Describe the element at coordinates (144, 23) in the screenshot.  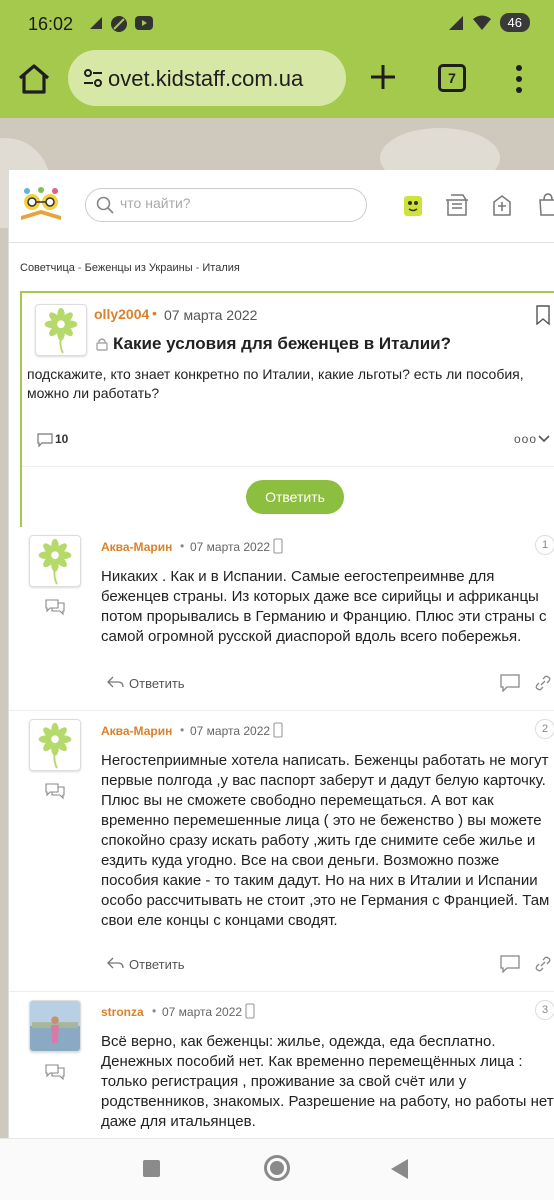
I see `youtube-icon` at that location.